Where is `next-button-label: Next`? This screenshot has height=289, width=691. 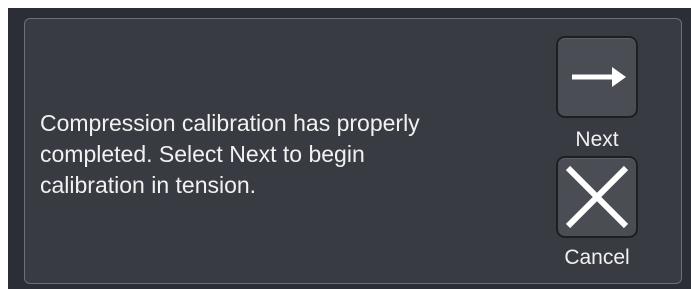
next-button-label: Next is located at coordinates (597, 140).